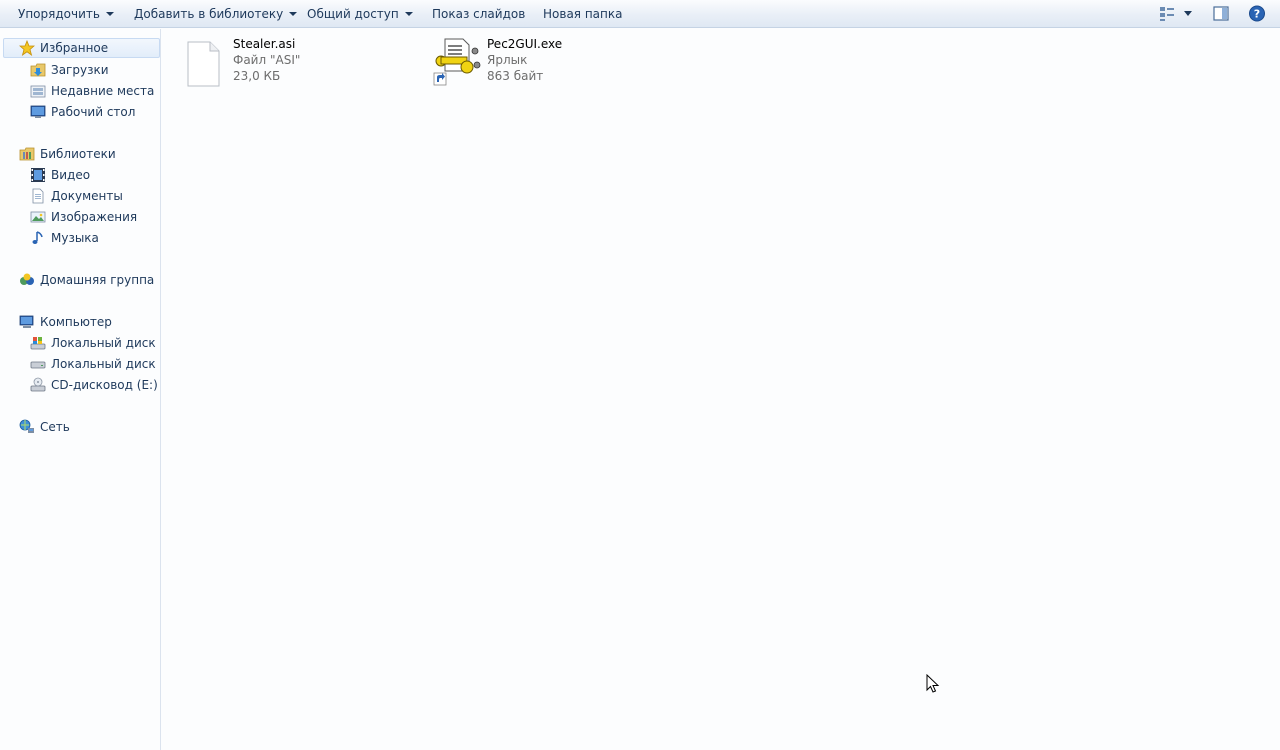 This screenshot has height=750, width=1280. What do you see at coordinates (515, 76) in the screenshot?
I see `file-size: 863 байт` at bounding box center [515, 76].